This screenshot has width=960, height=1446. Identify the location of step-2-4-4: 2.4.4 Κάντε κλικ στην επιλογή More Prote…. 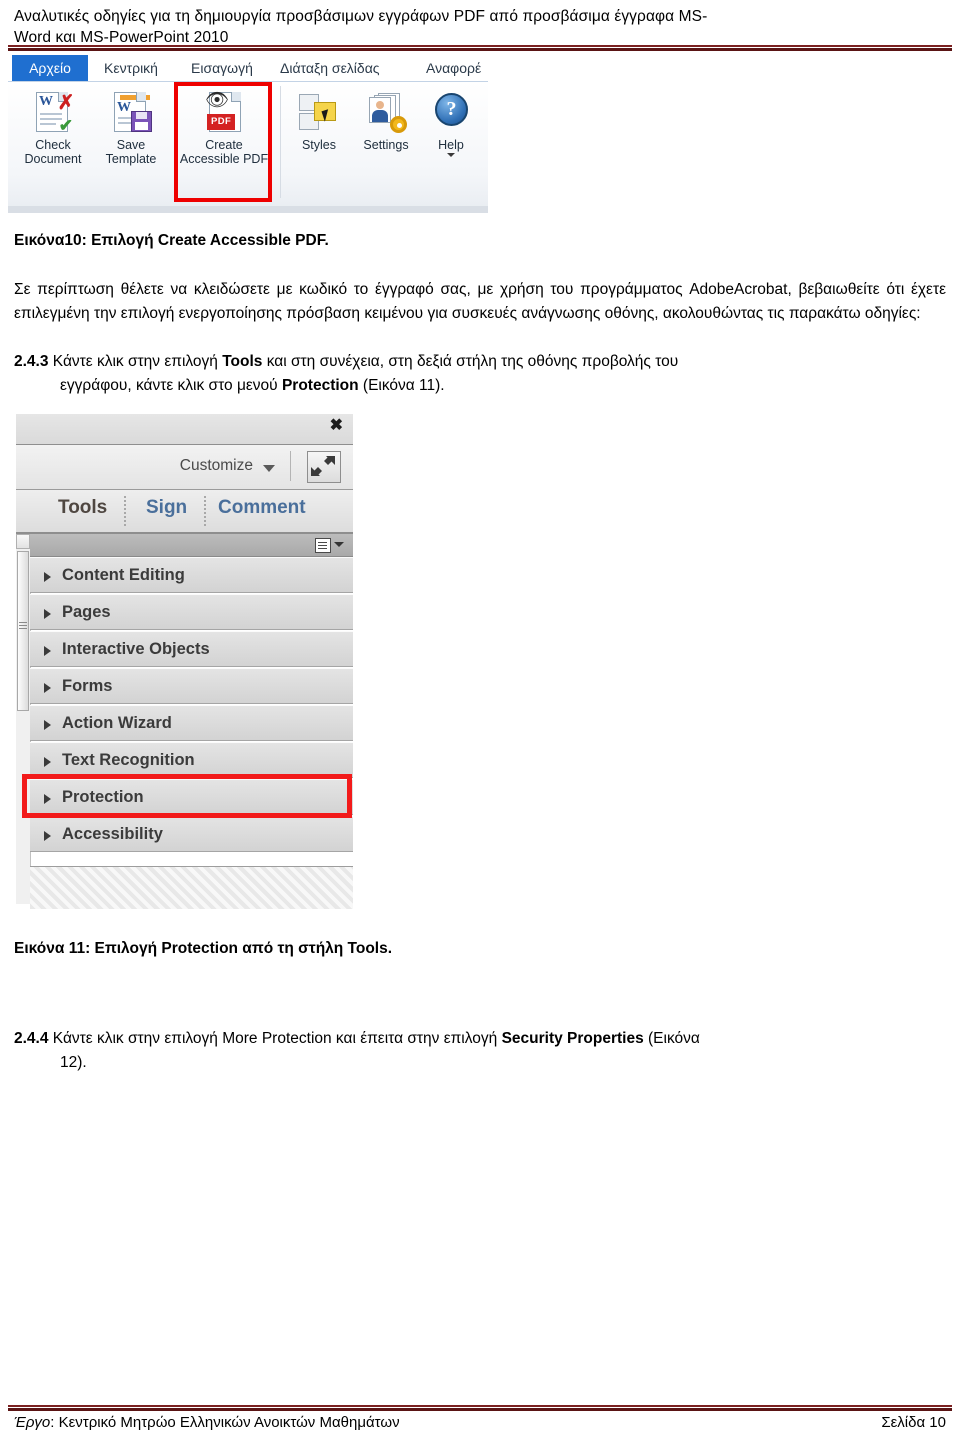
(480, 1051).